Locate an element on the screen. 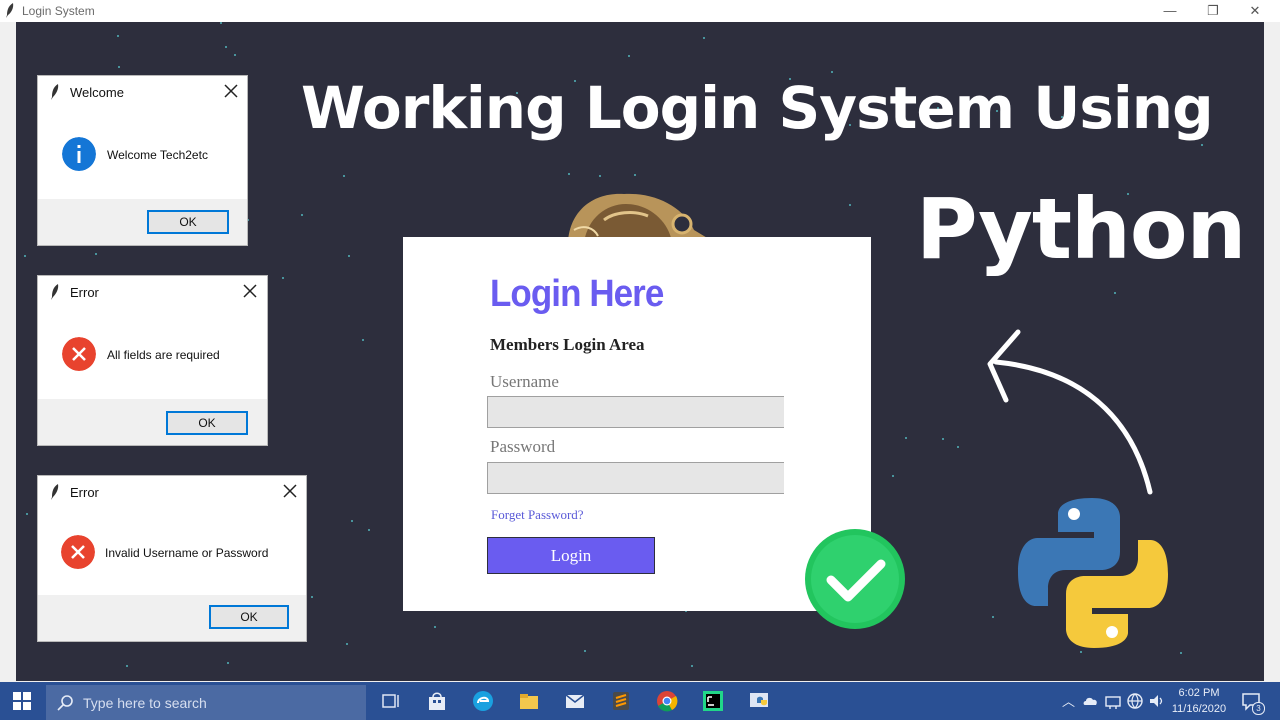  task-view-icon is located at coordinates (391, 701).